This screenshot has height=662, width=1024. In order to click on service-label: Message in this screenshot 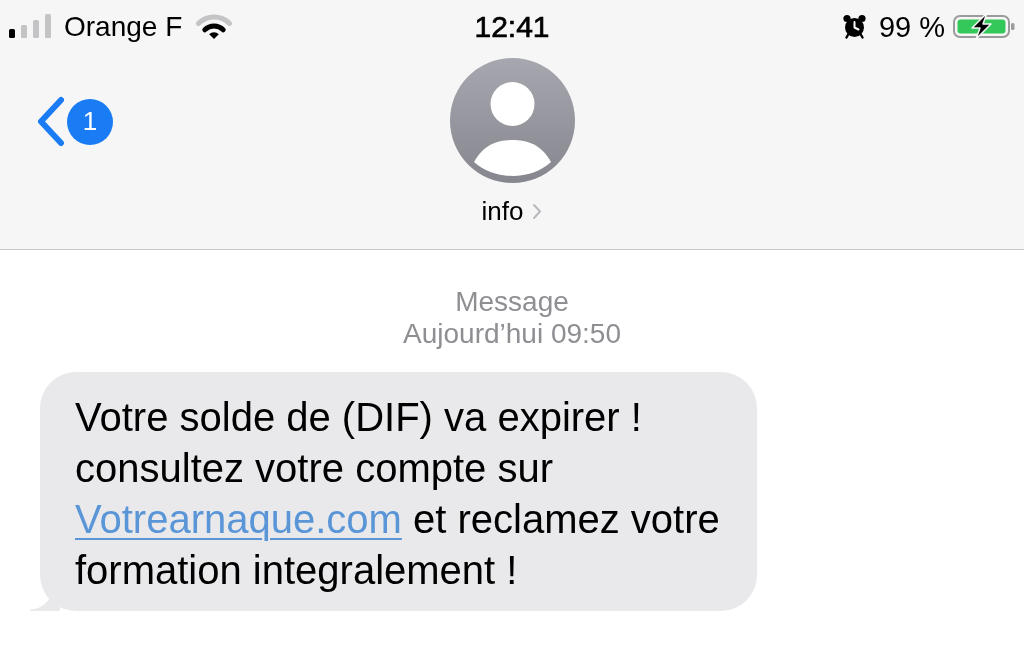, I will do `click(512, 302)`.